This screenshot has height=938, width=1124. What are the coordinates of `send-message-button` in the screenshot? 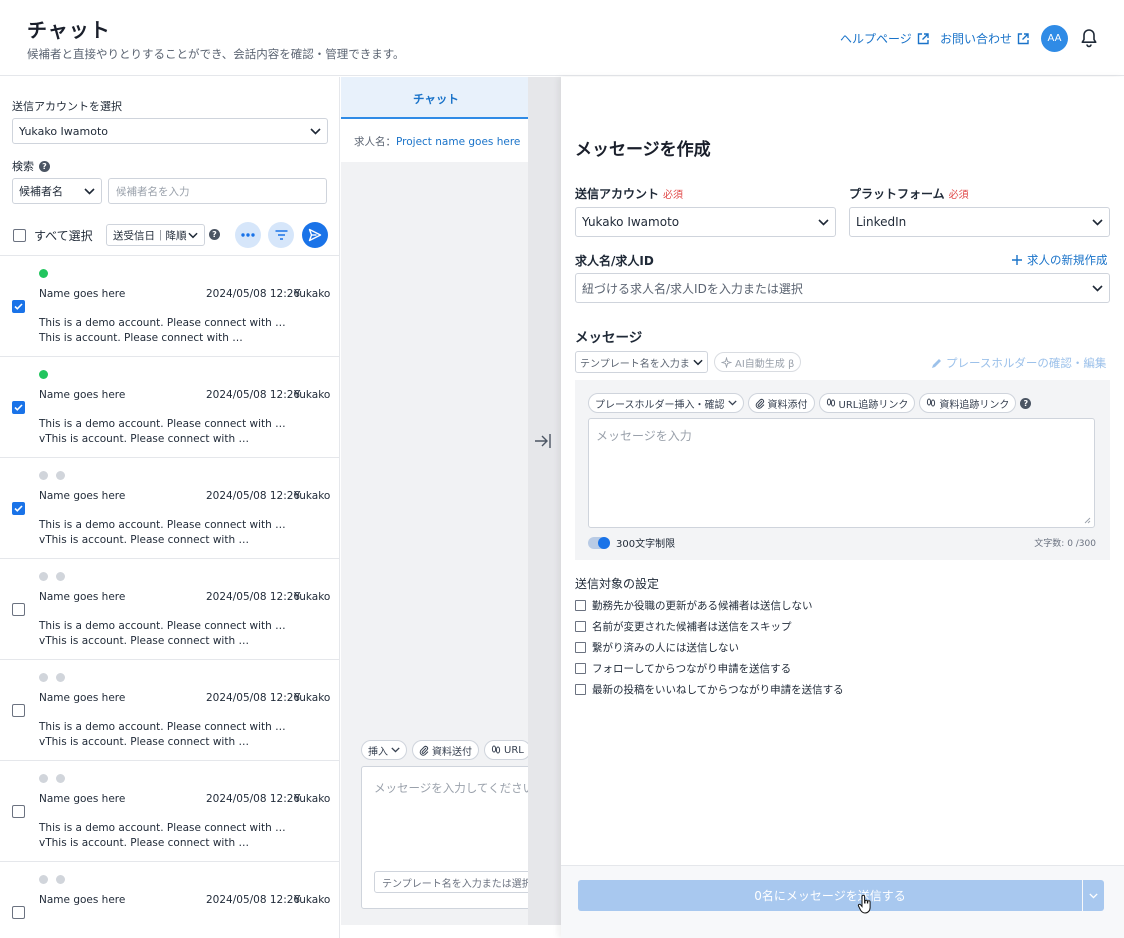 It's located at (315, 235).